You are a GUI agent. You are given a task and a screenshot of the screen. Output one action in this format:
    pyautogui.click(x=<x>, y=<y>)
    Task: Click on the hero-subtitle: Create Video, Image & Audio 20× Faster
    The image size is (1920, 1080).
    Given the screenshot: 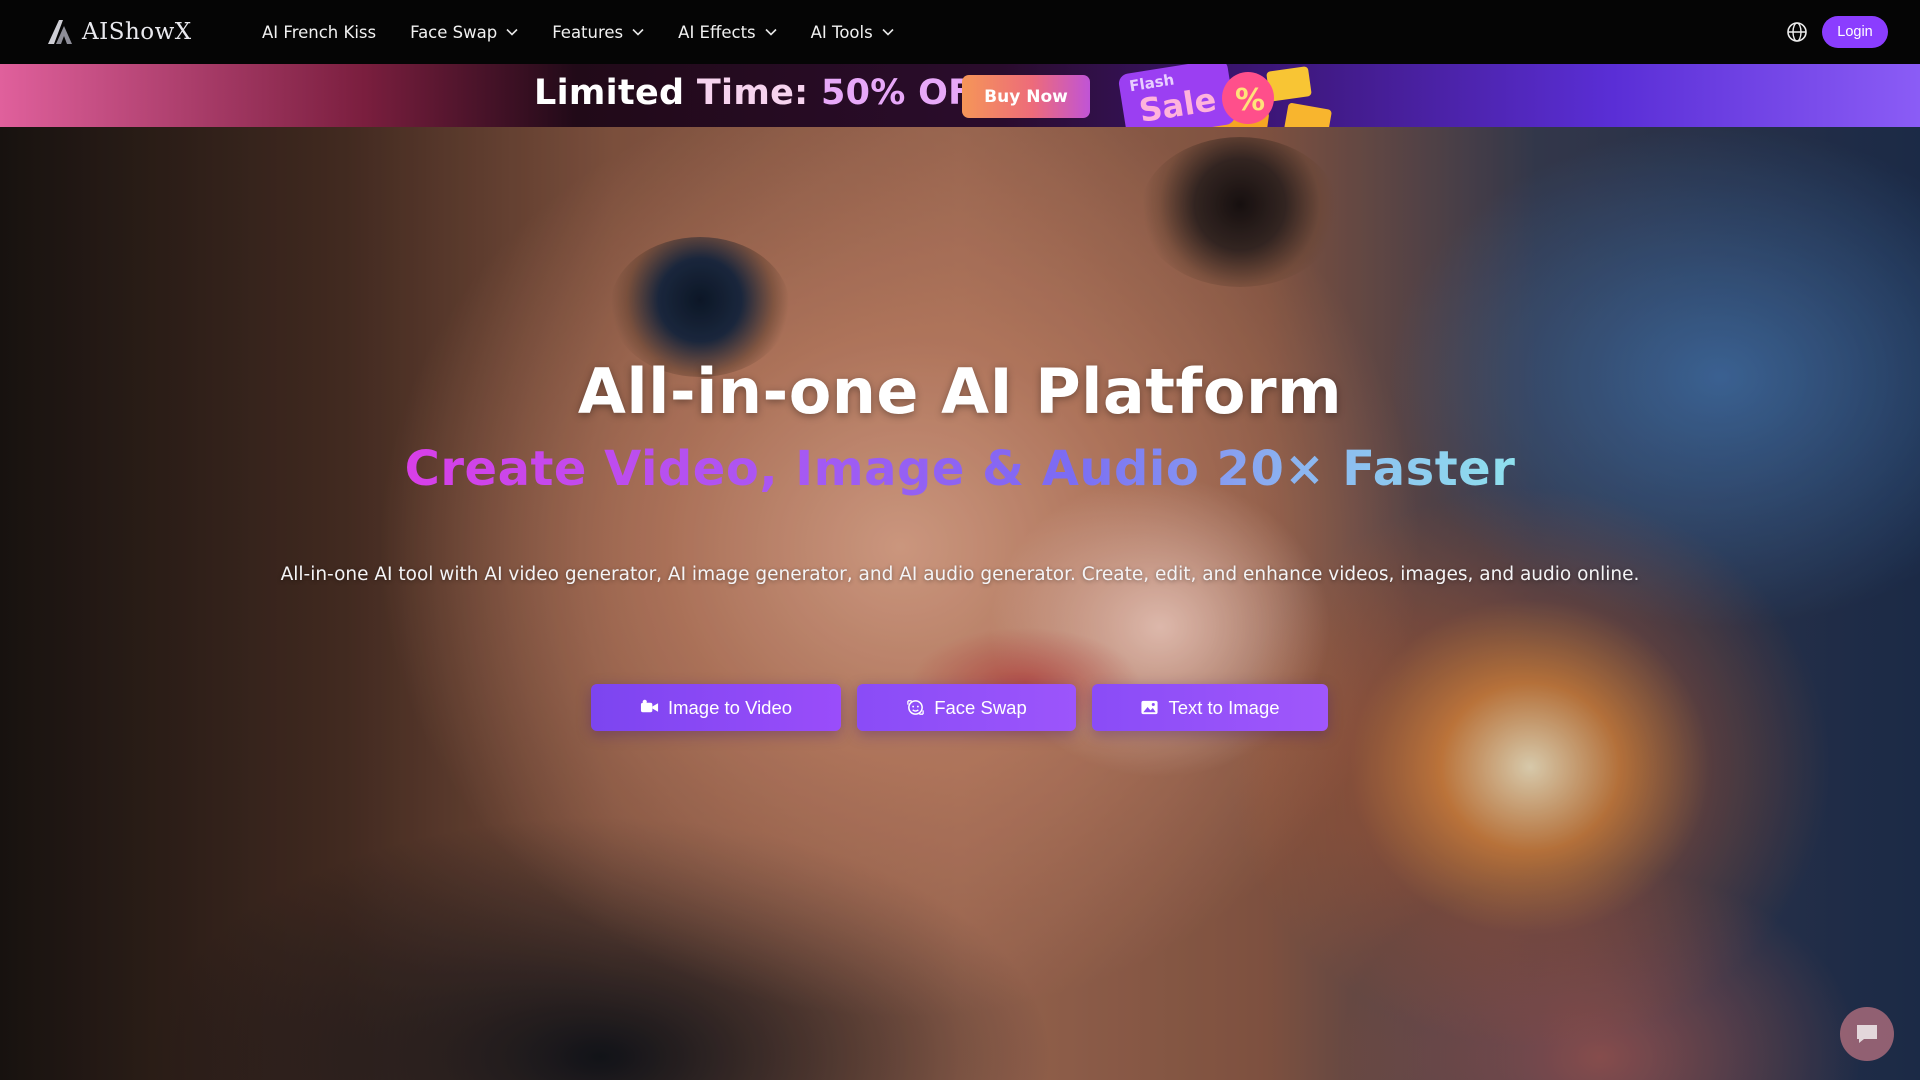 What is the action you would take?
    pyautogui.click(x=960, y=469)
    